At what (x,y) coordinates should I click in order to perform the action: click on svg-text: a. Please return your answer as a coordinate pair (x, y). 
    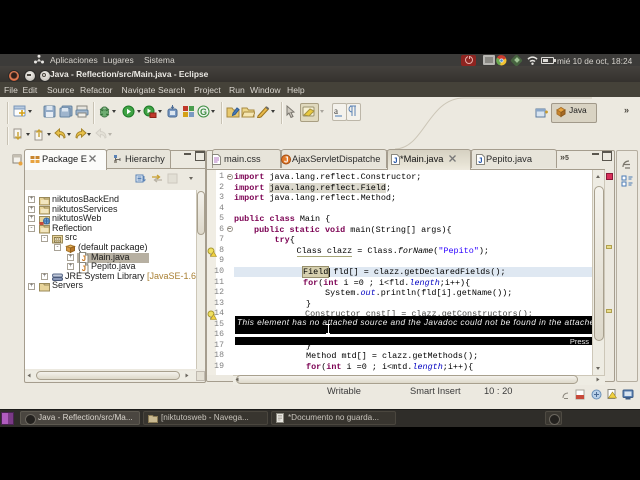
    Looking at the image, I should click on (336, 111).